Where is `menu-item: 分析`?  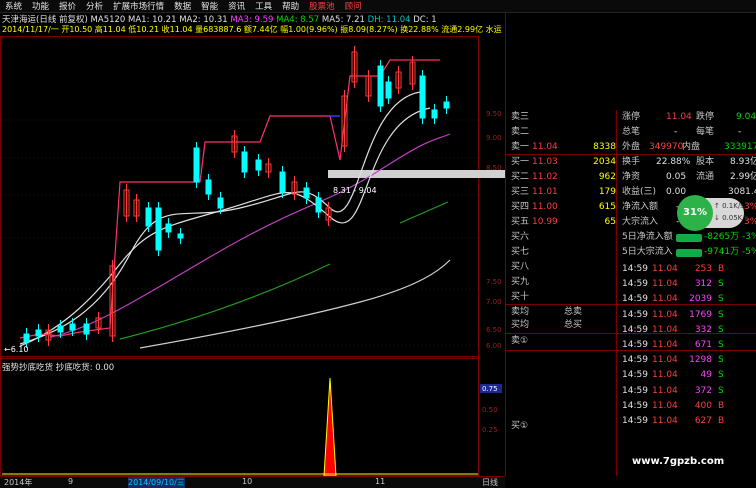
menu-item: 分析 is located at coordinates (94, 6).